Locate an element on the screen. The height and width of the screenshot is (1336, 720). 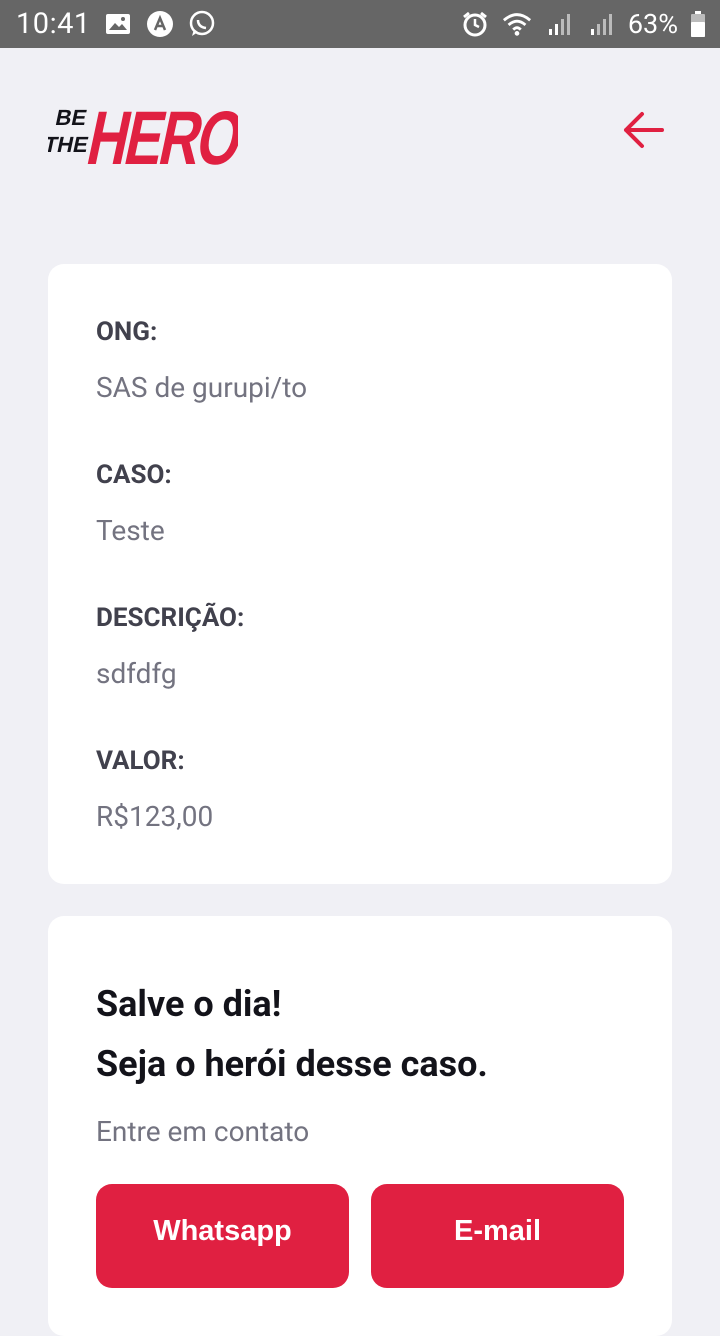
back-button is located at coordinates (644, 130).